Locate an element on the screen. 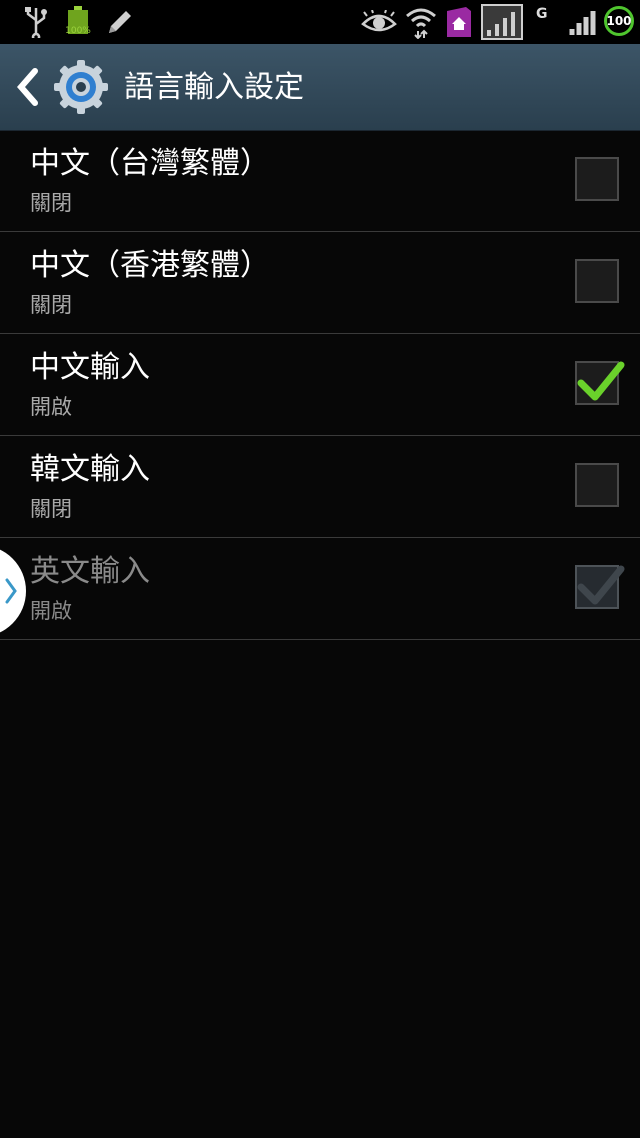 This screenshot has width=640, height=1138. checkbox-checked is located at coordinates (600, 383).